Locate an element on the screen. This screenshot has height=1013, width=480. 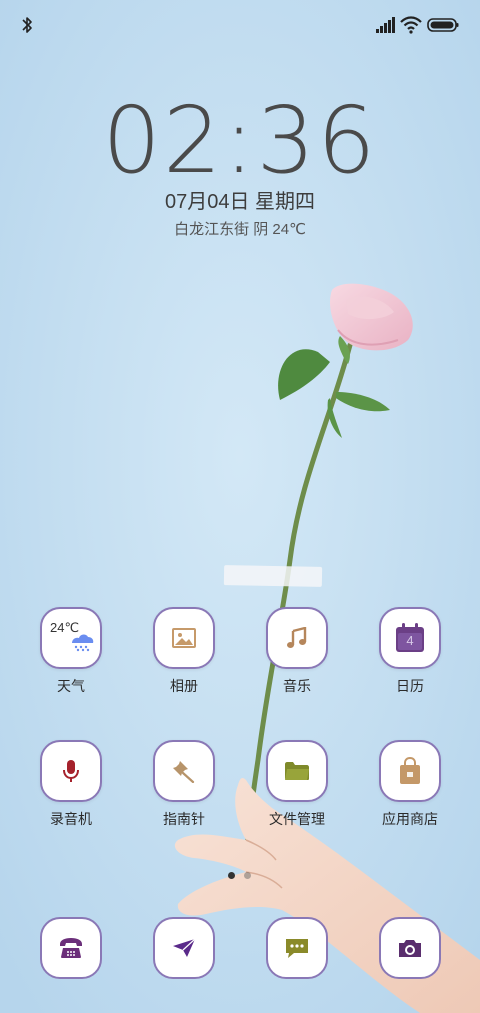
app-calendar: 4 日历 is located at coordinates (410, 662).